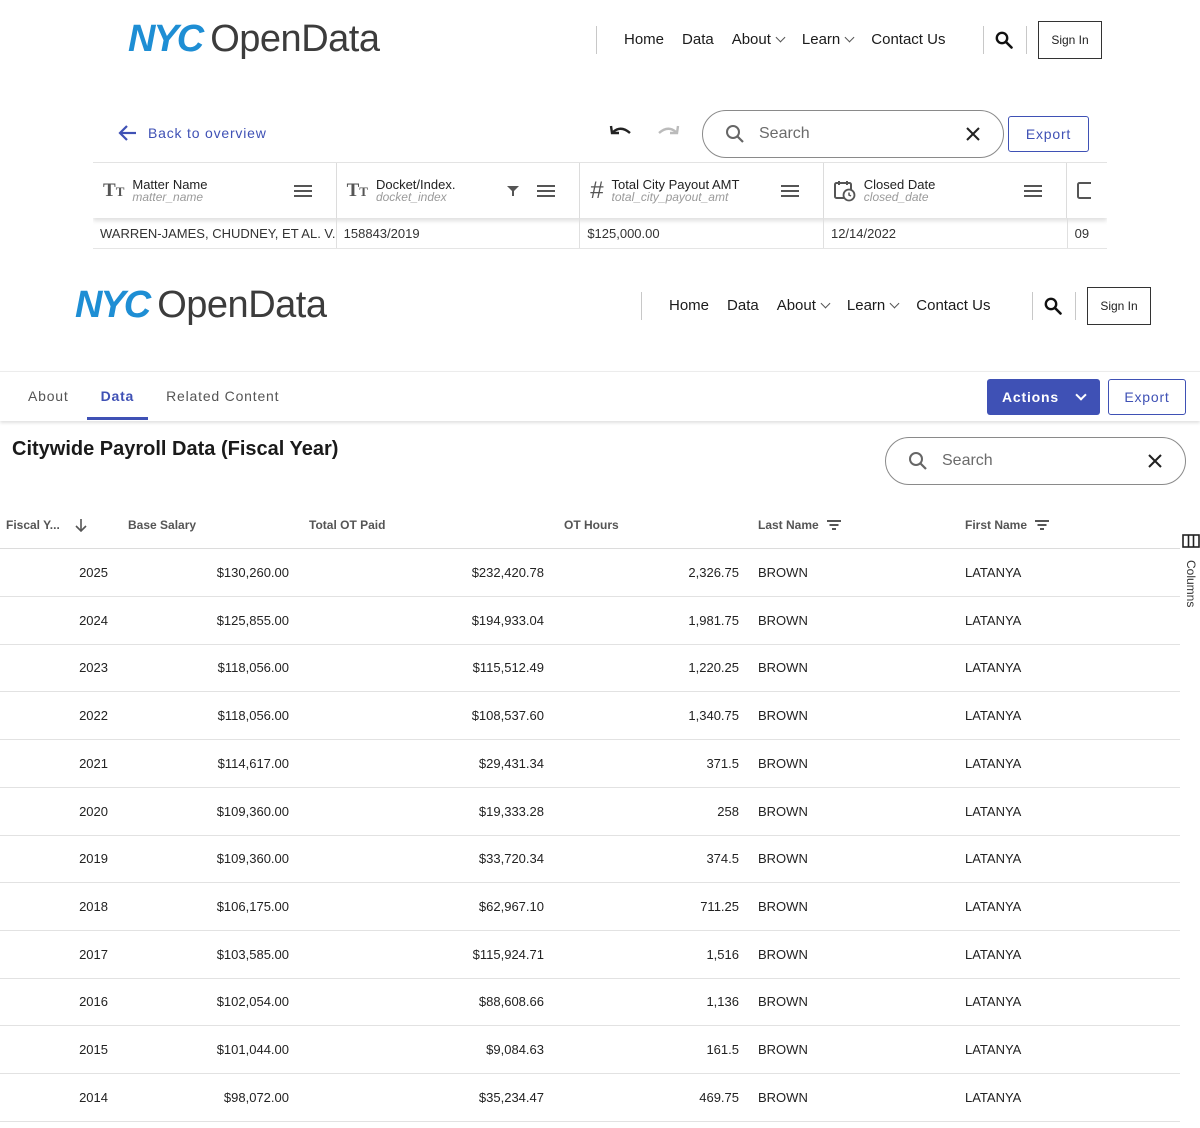  I want to click on main-nav: Home Data About Learn Contact Us, so click(793, 39).